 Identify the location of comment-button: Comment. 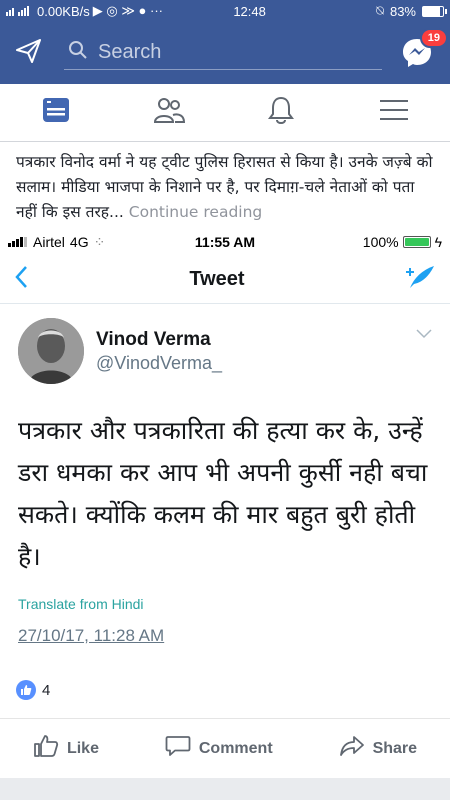
(219, 748).